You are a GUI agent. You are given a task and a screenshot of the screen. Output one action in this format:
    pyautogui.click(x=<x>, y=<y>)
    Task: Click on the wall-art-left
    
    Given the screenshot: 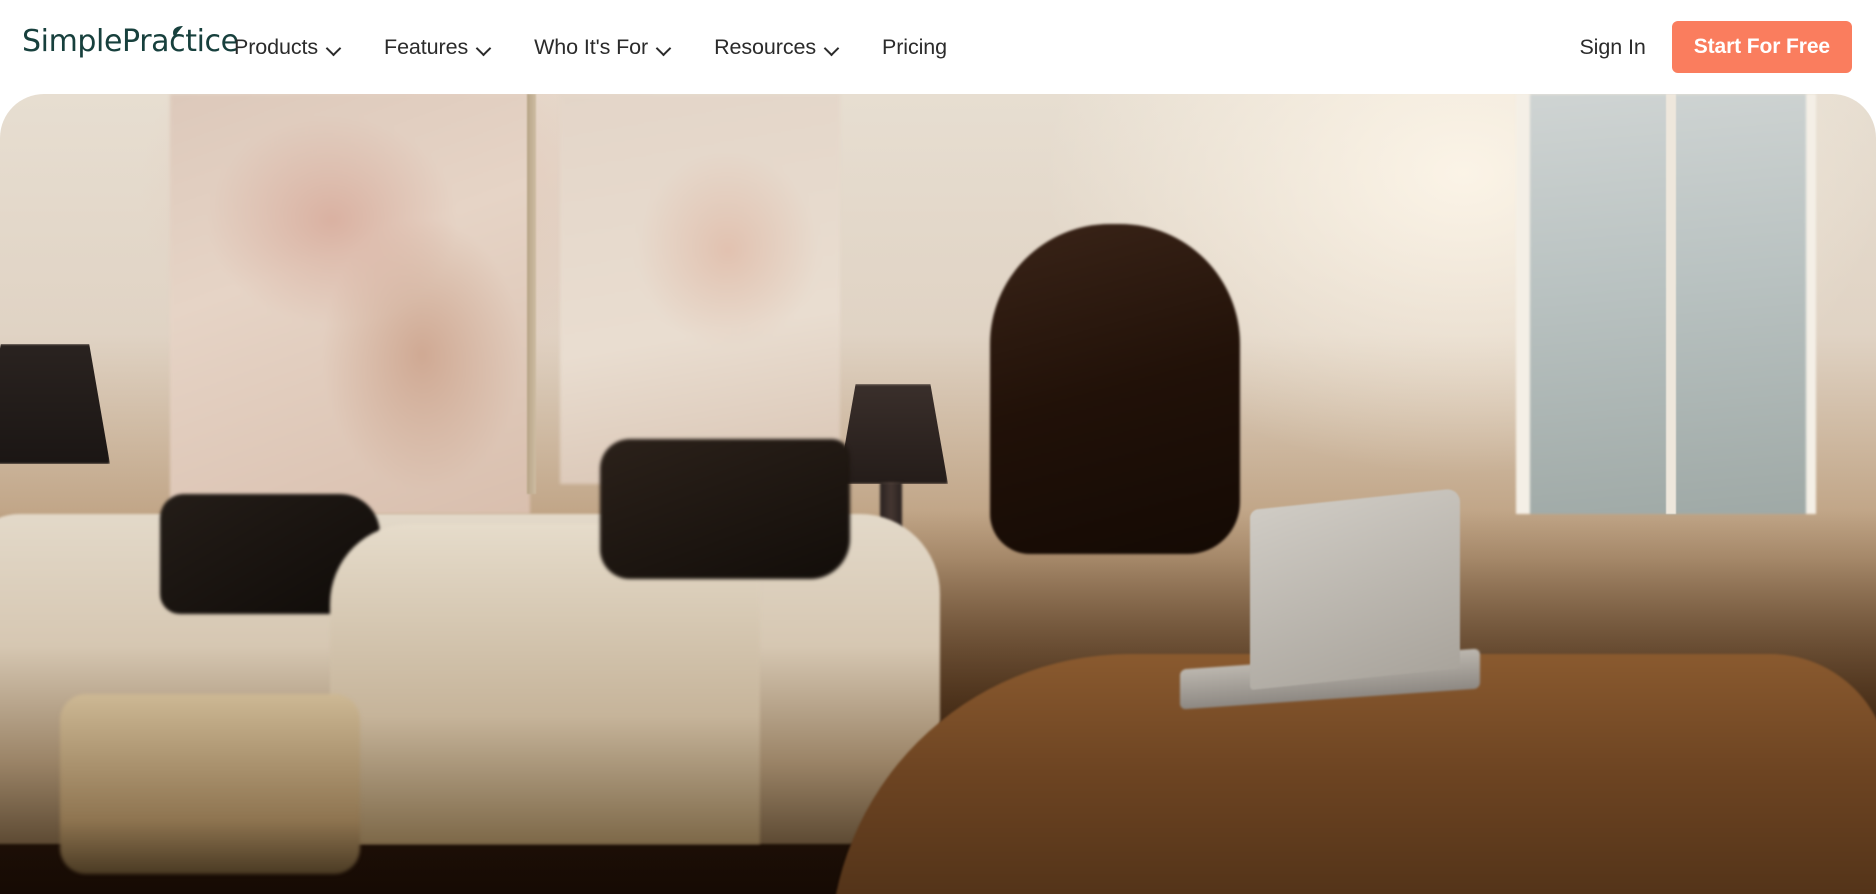 What is the action you would take?
    pyautogui.click(x=350, y=304)
    